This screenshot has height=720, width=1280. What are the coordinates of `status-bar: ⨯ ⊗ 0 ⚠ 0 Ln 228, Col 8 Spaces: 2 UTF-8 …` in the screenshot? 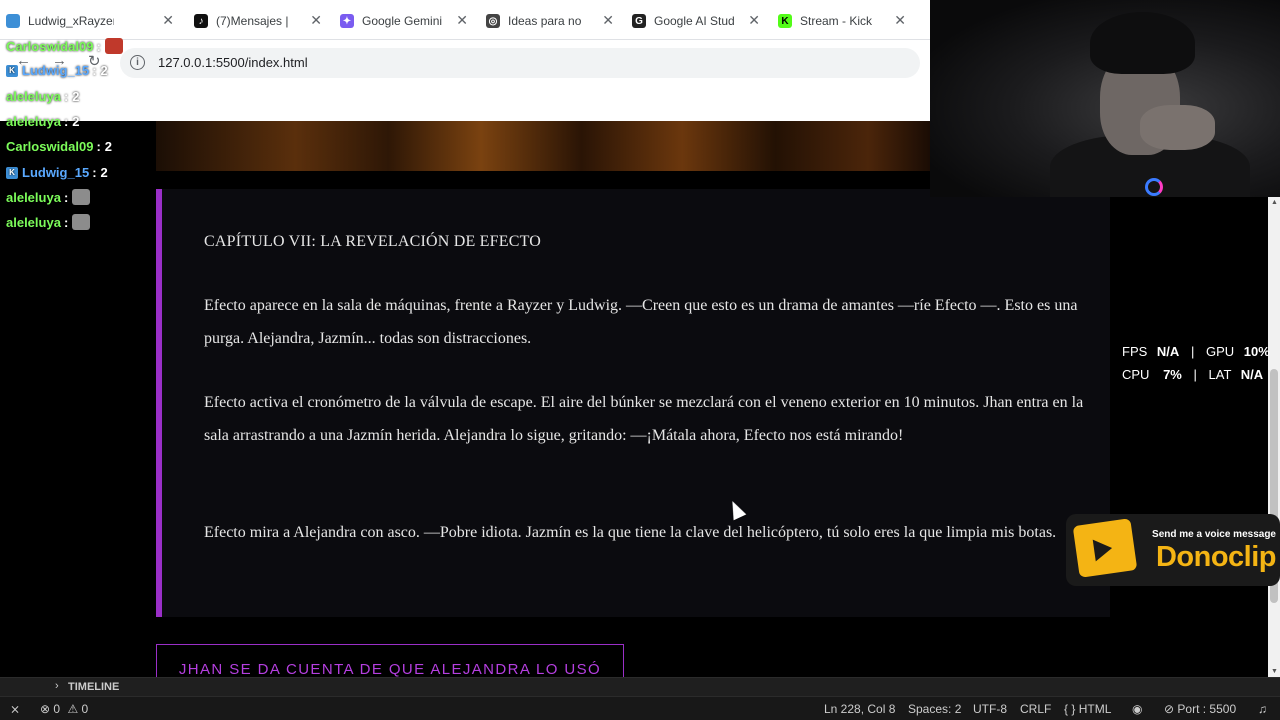 It's located at (640, 708).